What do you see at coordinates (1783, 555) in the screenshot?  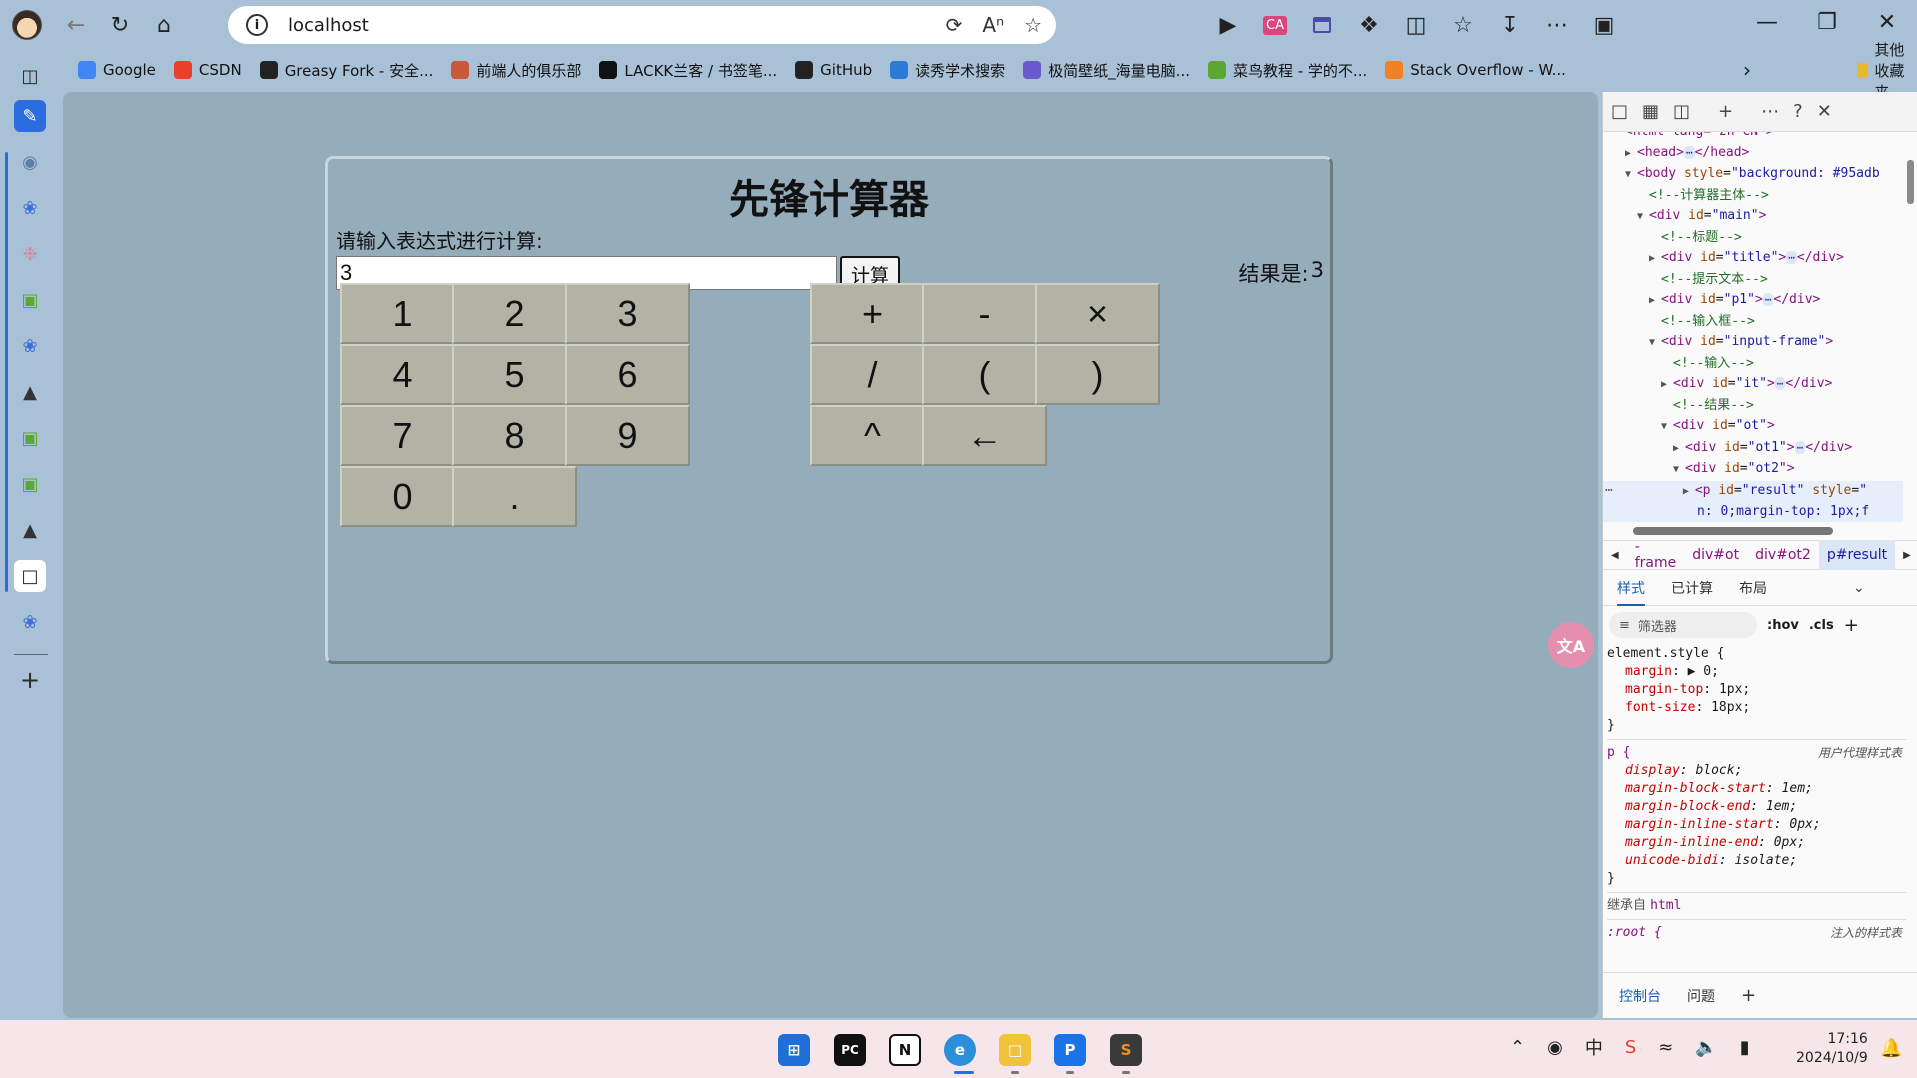 I see `breadcrumb-item: div#ot2` at bounding box center [1783, 555].